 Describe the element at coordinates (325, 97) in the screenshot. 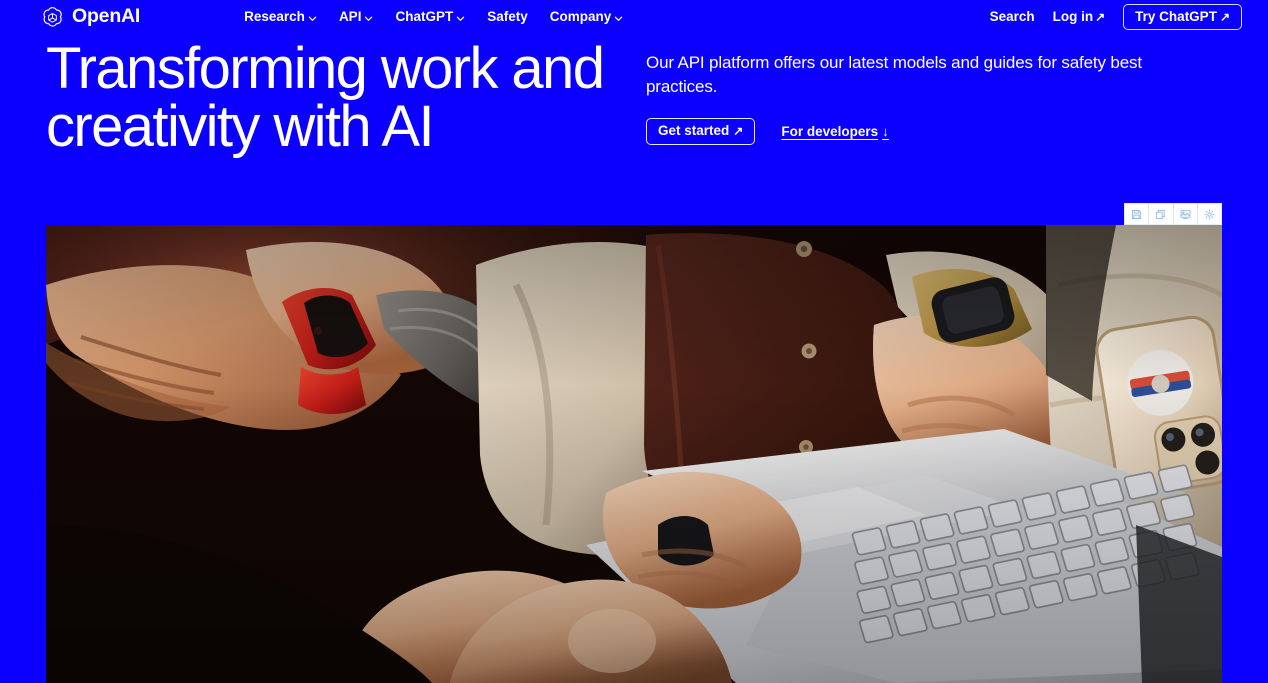

I see `hero-title: Transforming work and creativity with AI` at that location.